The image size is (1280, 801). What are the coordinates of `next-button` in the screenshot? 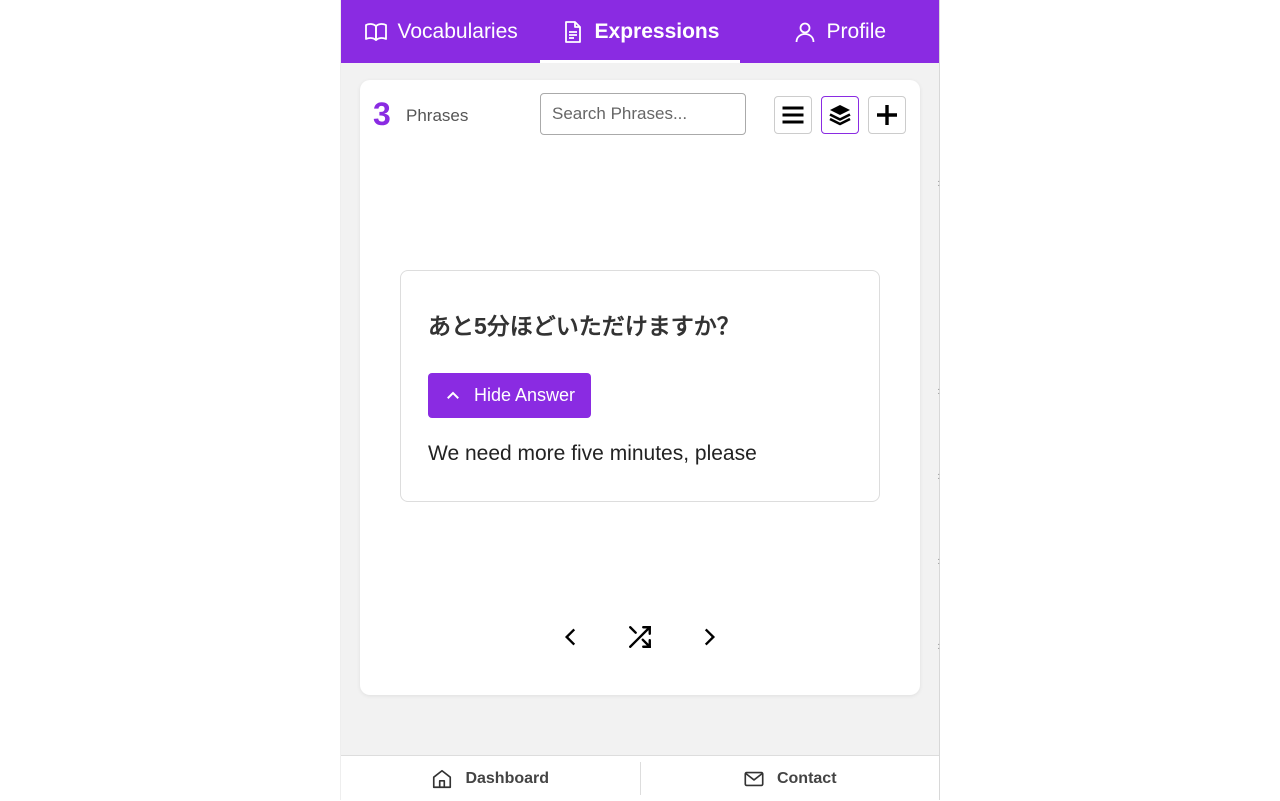 It's located at (709, 637).